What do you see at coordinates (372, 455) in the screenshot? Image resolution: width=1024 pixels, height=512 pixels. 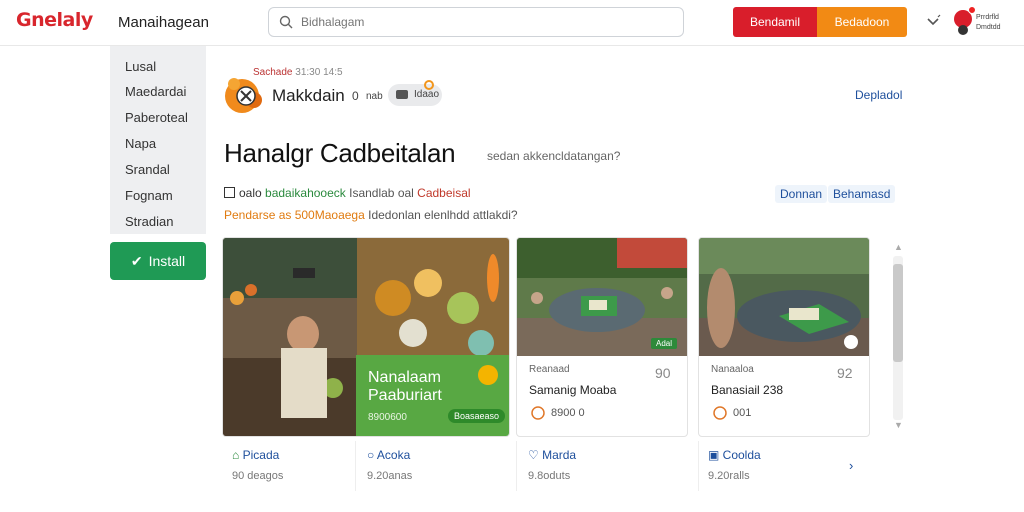 I see `circle-icon: ○` at bounding box center [372, 455].